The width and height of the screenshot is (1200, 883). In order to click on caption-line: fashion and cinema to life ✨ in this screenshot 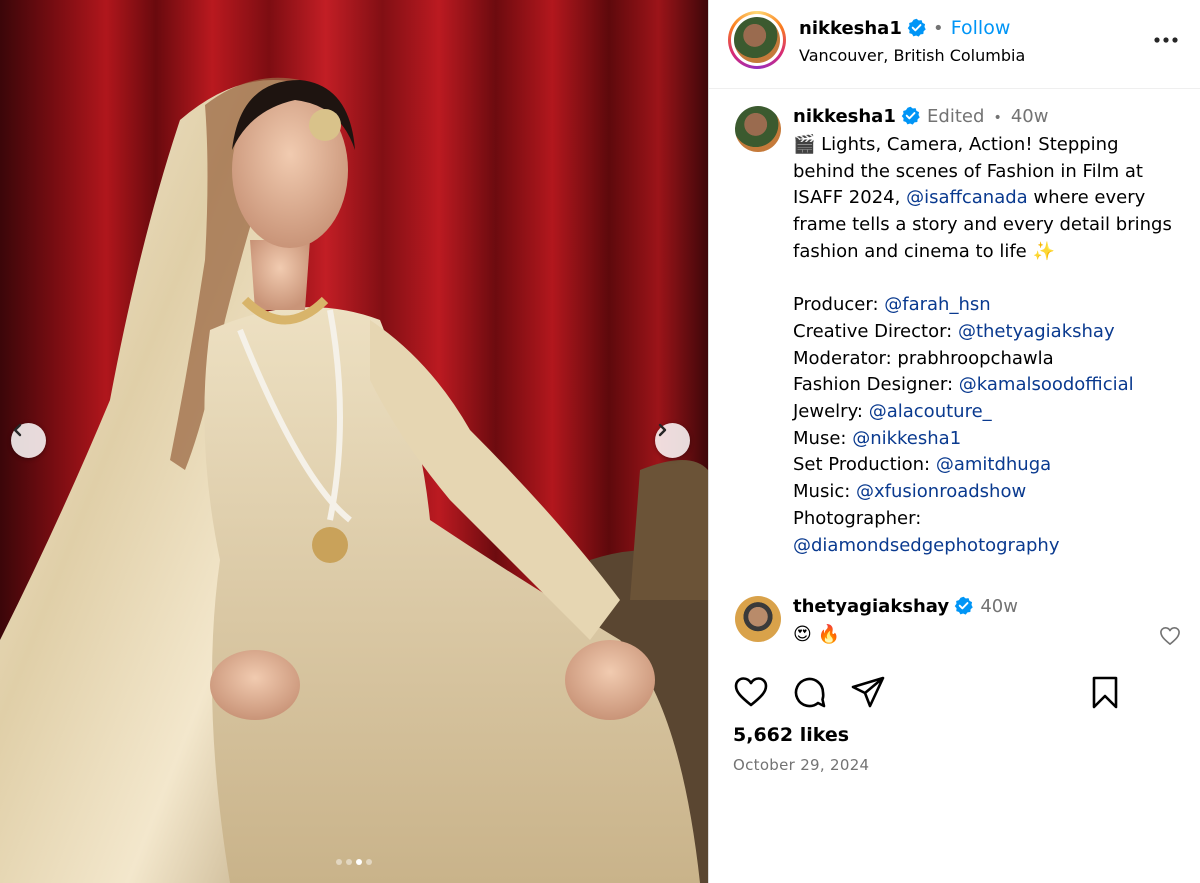, I will do `click(983, 252)`.